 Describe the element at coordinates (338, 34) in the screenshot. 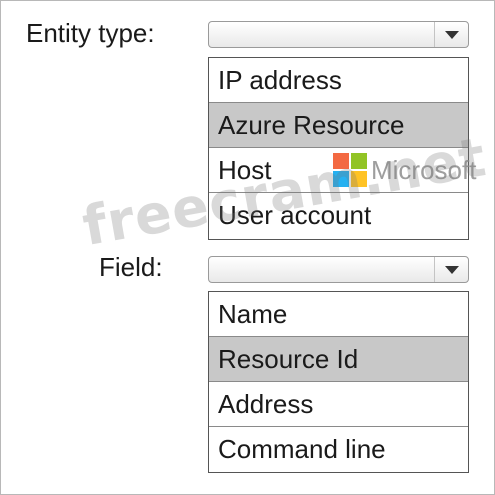

I see `entity-type-dropdown` at that location.